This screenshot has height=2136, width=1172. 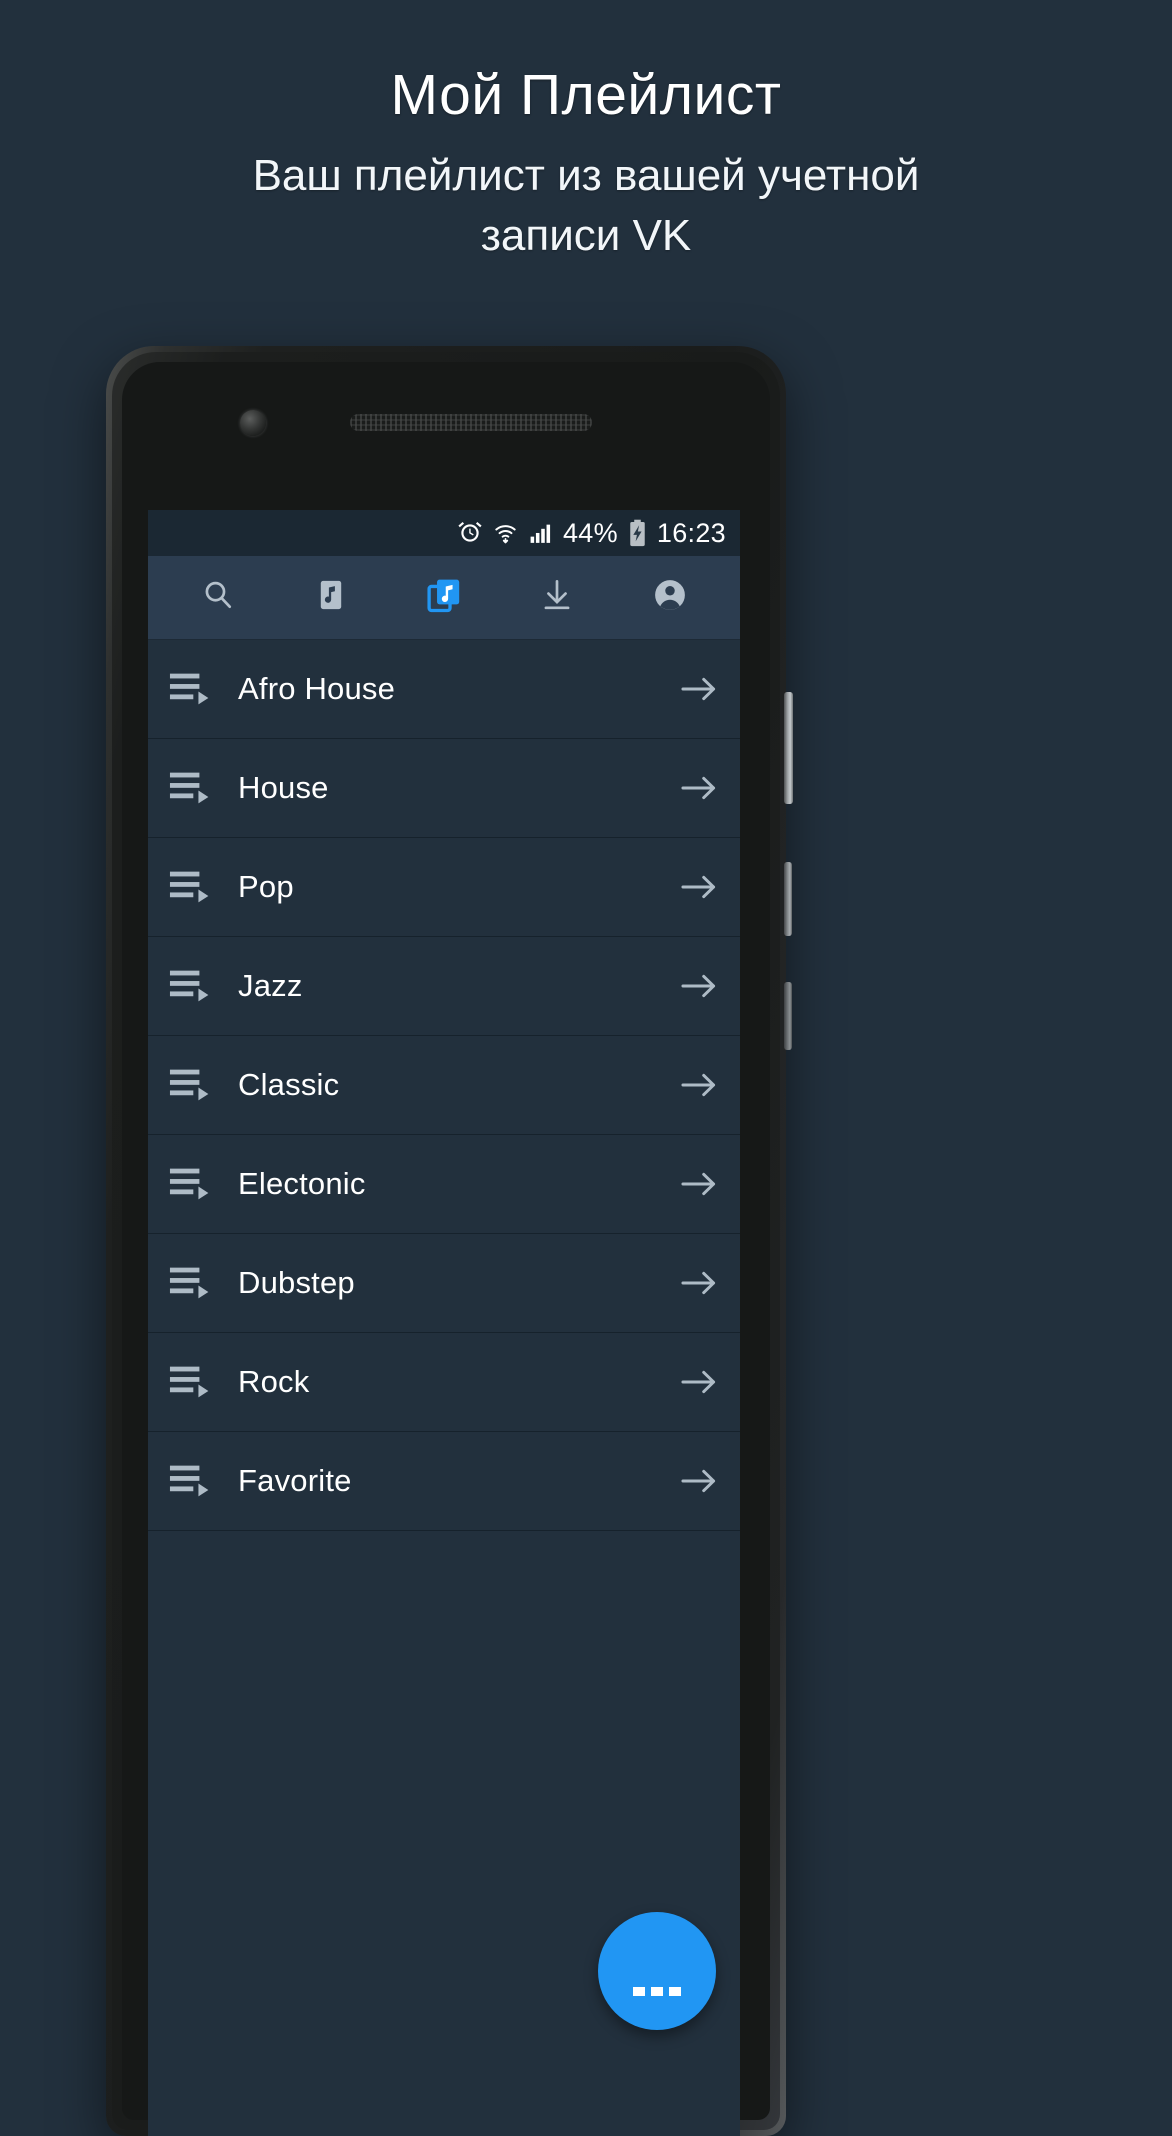 I want to click on tab-downloads, so click(x=557, y=598).